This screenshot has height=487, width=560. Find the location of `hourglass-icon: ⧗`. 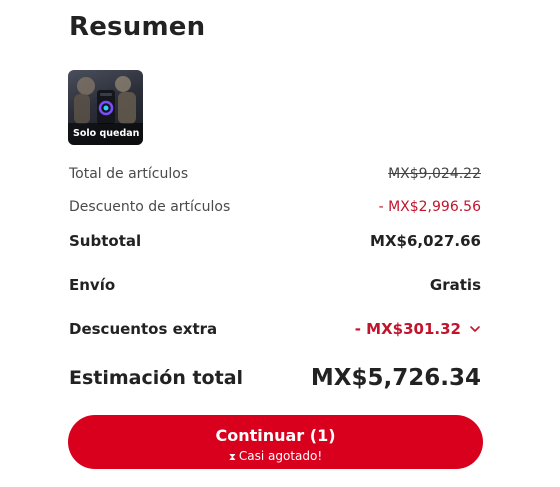

hourglass-icon: ⧗ is located at coordinates (232, 457).